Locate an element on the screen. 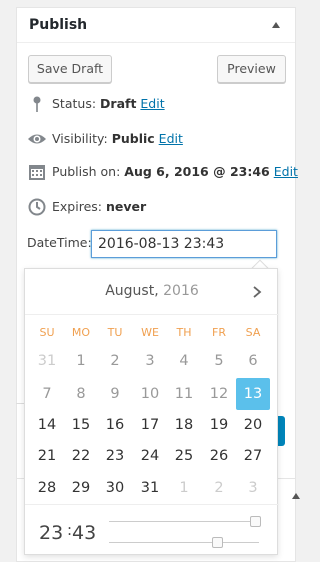 This screenshot has width=320, height=562. calendar-day: 16 is located at coordinates (115, 425).